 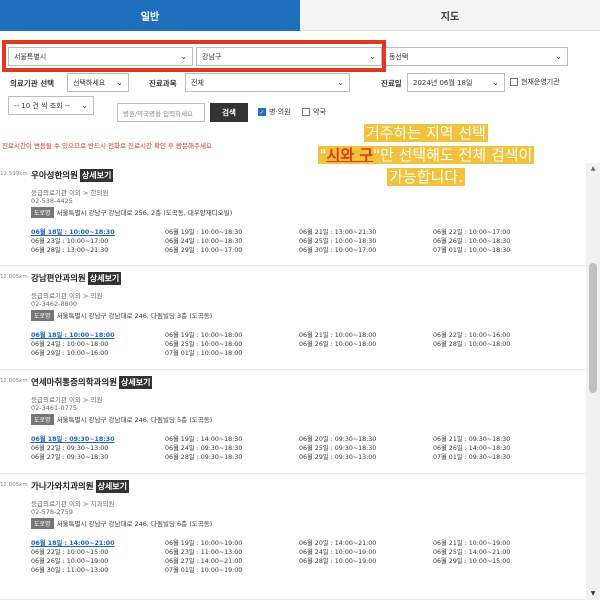 I want to click on scrollbar: ▲ ▼, so click(x=593, y=381).